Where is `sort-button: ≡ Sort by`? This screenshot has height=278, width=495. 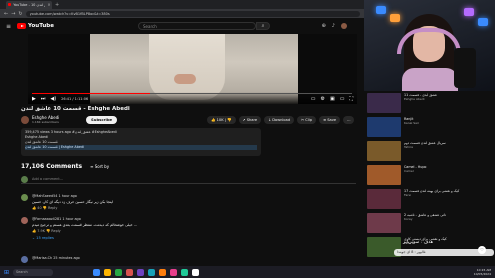 sort-button: ≡ Sort by is located at coordinates (99, 166).